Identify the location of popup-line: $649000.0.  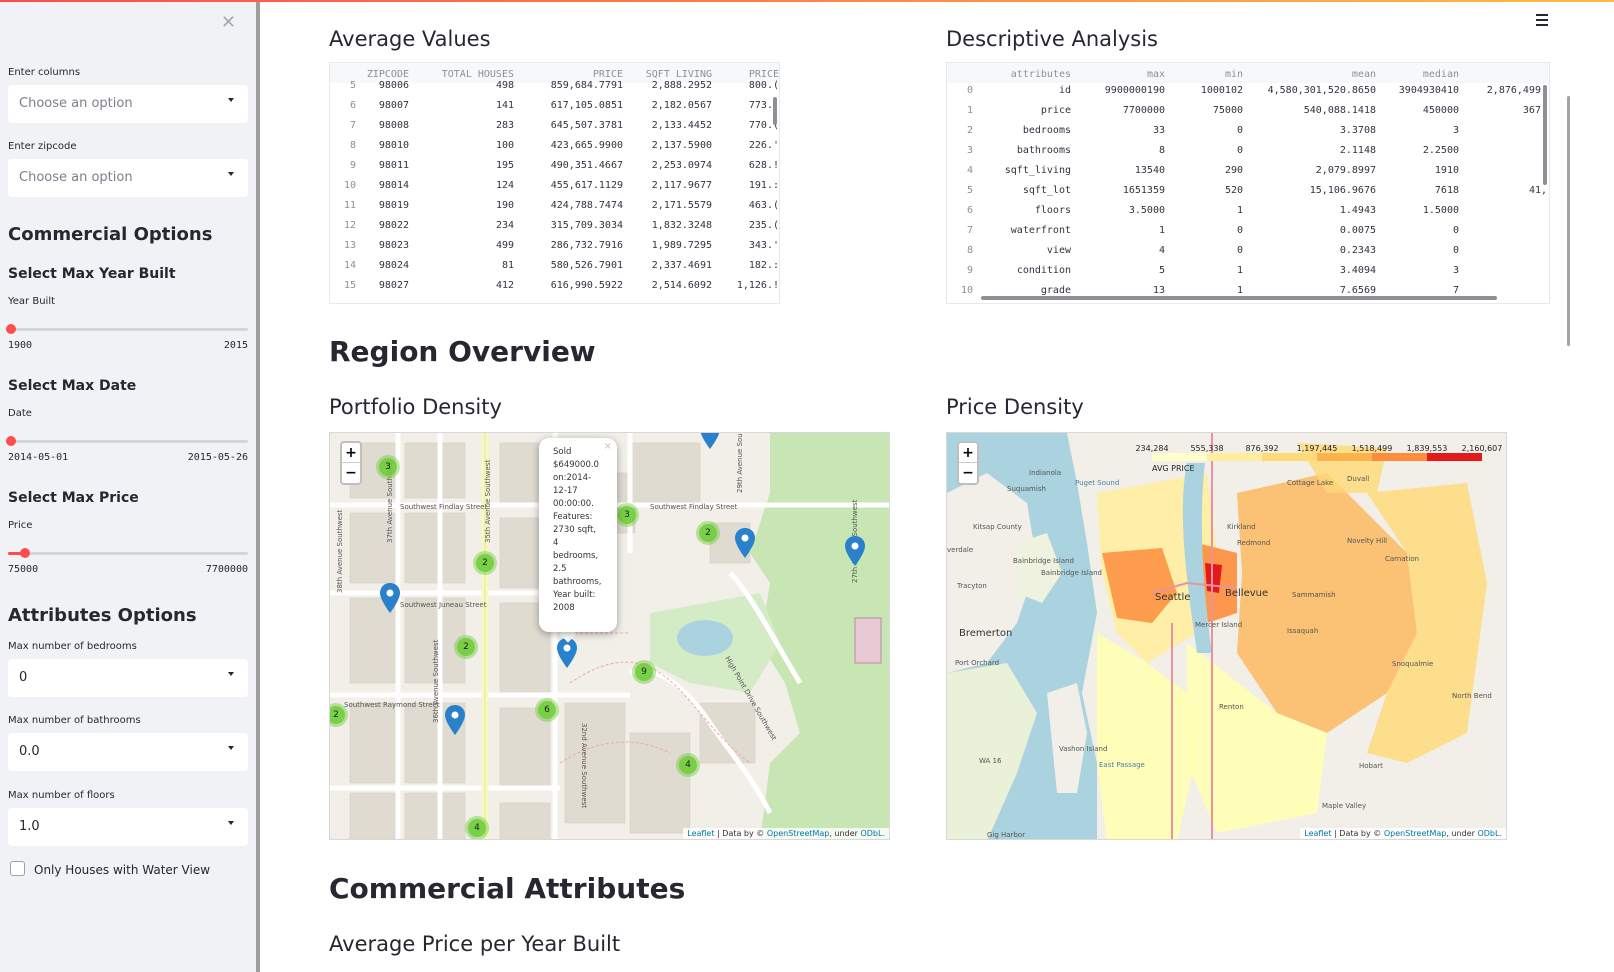
(576, 465).